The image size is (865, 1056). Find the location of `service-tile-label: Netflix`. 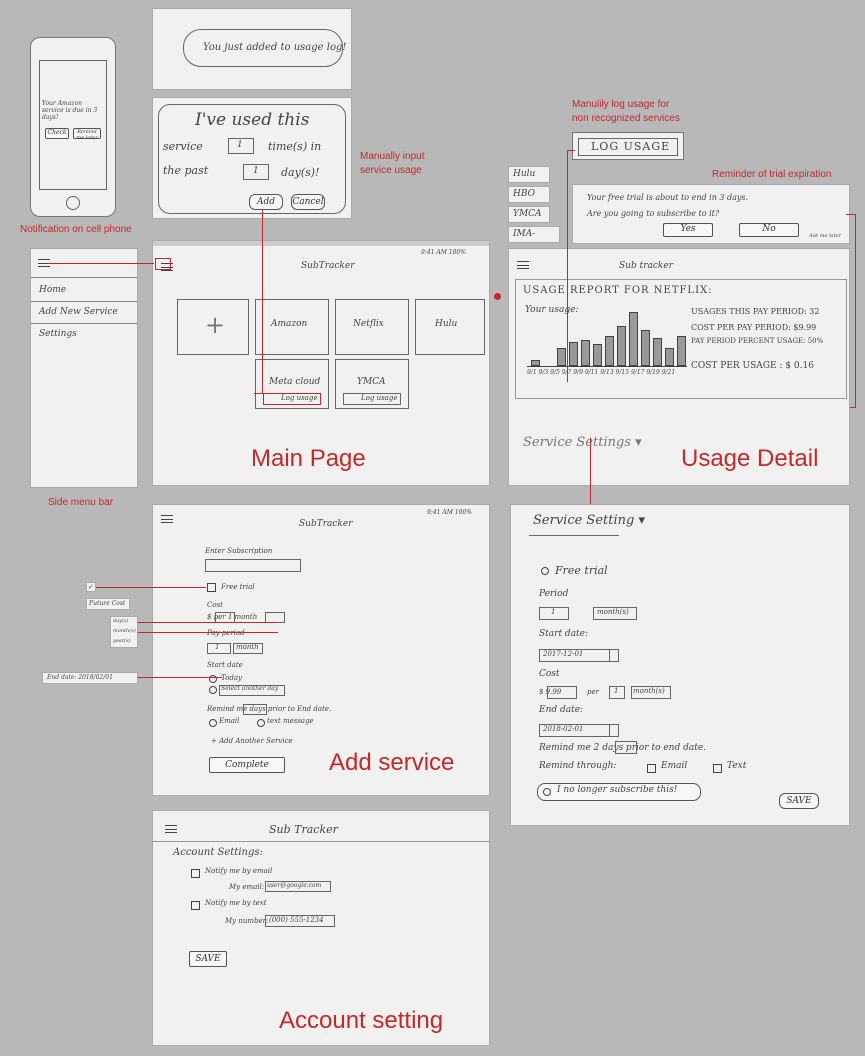

service-tile-label: Netflix is located at coordinates (368, 324).